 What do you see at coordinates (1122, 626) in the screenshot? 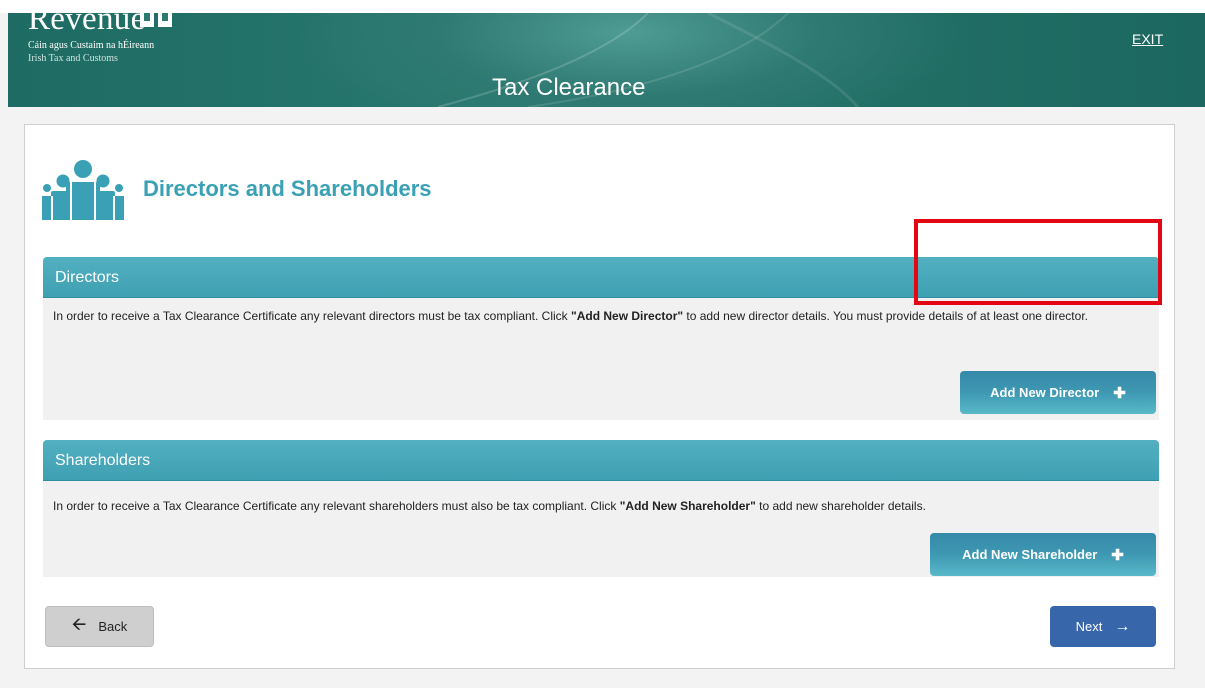
I see `arrow-right-icon: →` at bounding box center [1122, 626].